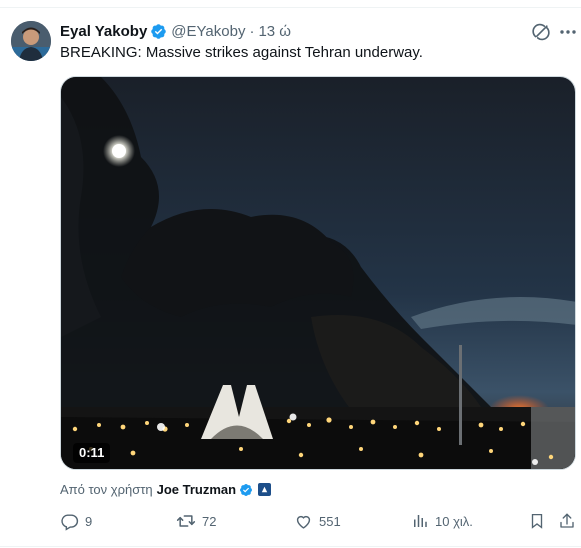 The width and height of the screenshot is (581, 548). What do you see at coordinates (186, 521) in the screenshot?
I see `repost-icon` at bounding box center [186, 521].